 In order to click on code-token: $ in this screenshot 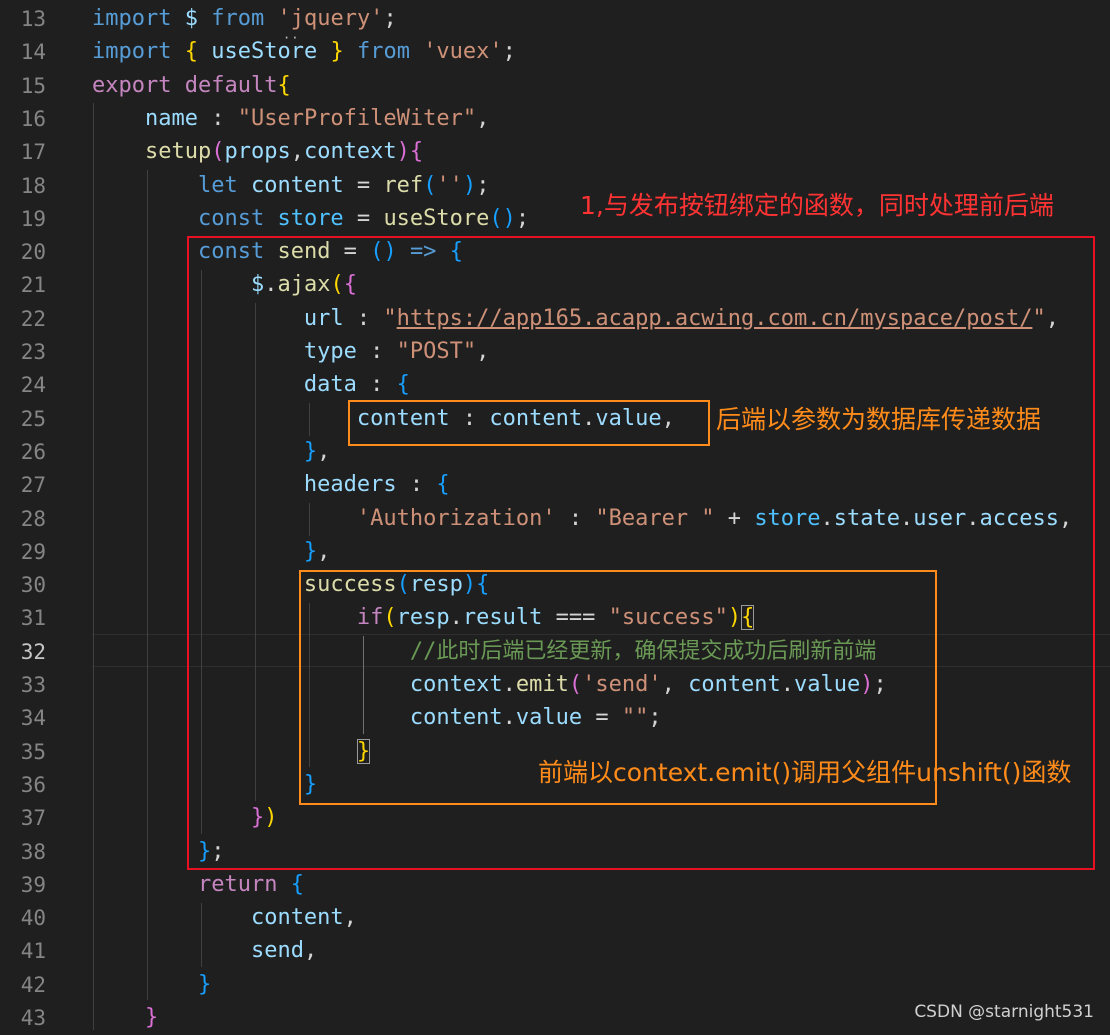, I will do `click(191, 18)`.